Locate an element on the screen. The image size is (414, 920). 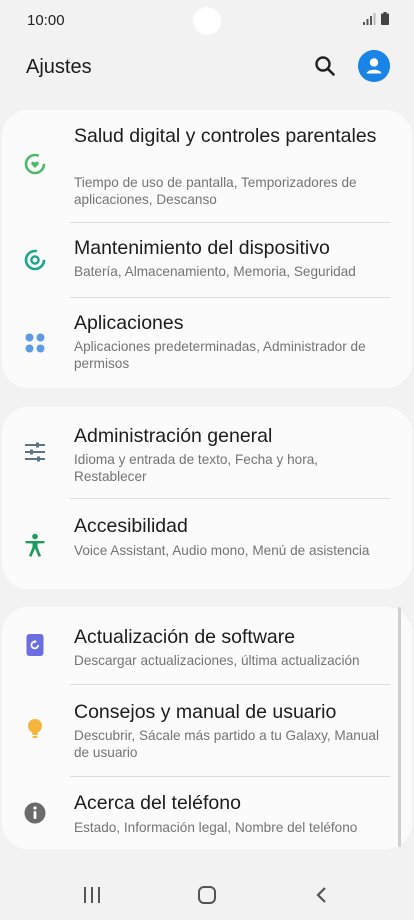
item-title: Actualización de software is located at coordinates (185, 637).